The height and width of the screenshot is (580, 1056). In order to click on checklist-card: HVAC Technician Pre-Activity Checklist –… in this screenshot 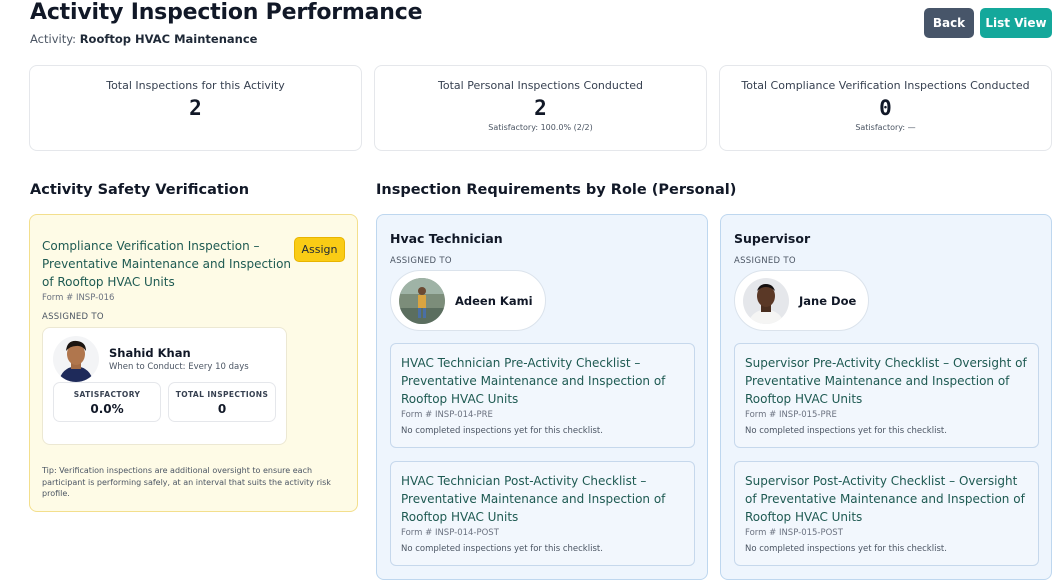, I will do `click(542, 395)`.